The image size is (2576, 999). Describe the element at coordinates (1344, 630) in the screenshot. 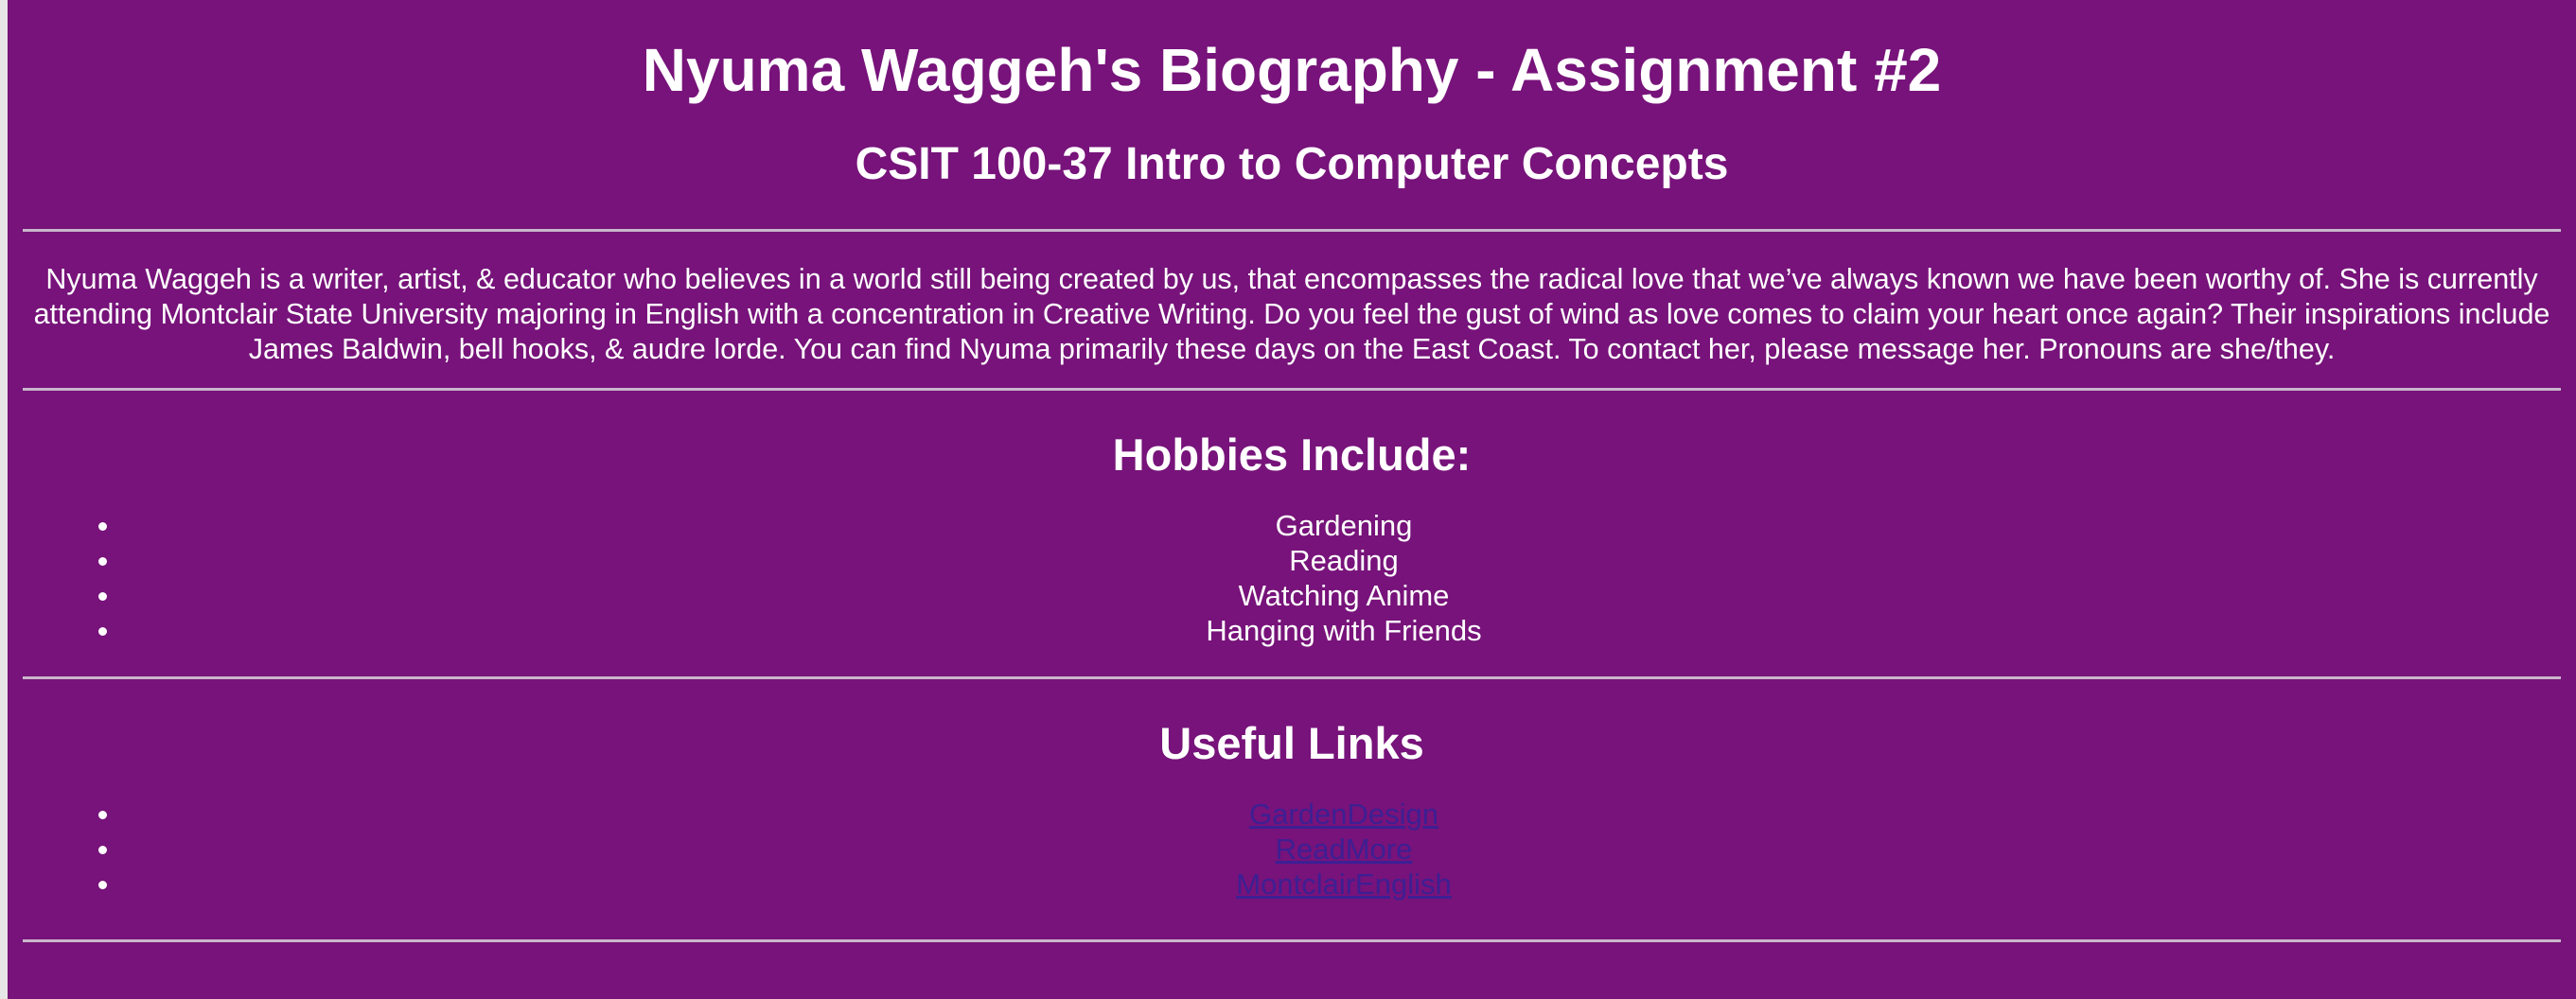

I see `hobby-label: Hanging with Friends` at that location.